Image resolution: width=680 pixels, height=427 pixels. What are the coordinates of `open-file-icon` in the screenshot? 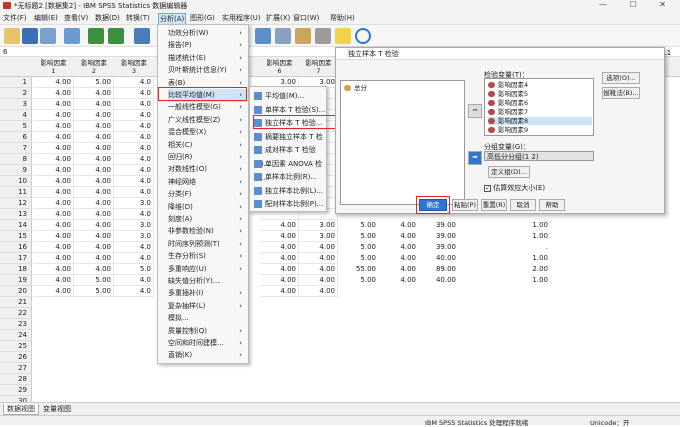 It's located at (12, 36).